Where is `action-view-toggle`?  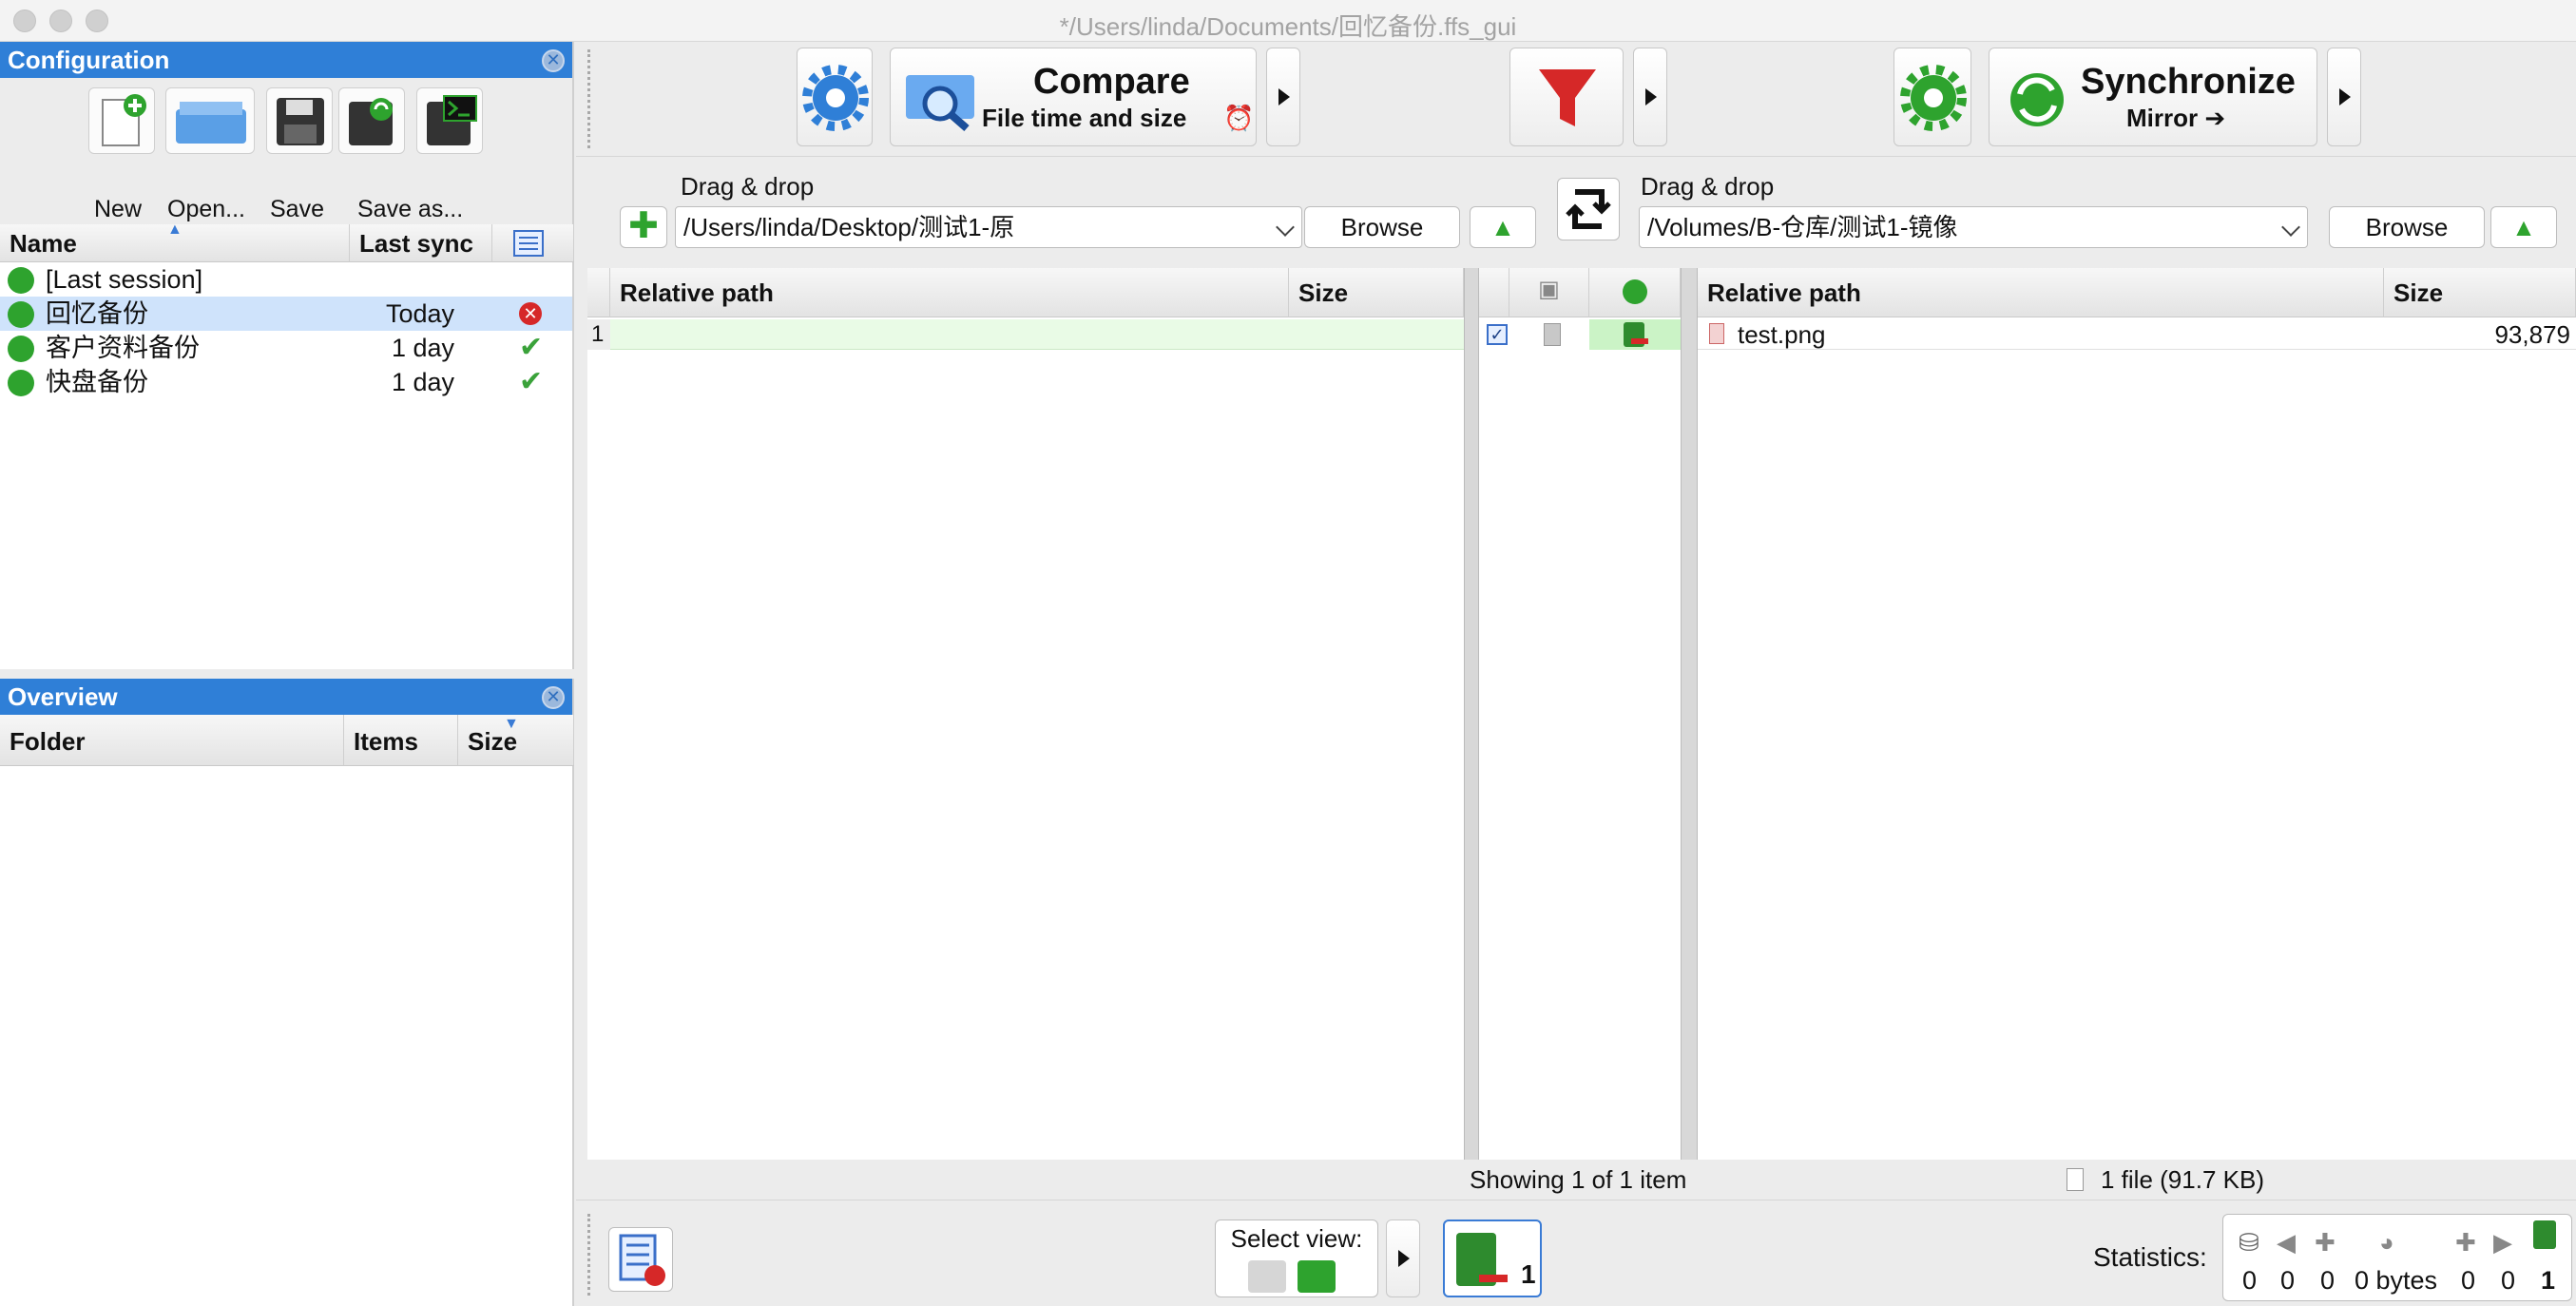
action-view-toggle is located at coordinates (1317, 1276).